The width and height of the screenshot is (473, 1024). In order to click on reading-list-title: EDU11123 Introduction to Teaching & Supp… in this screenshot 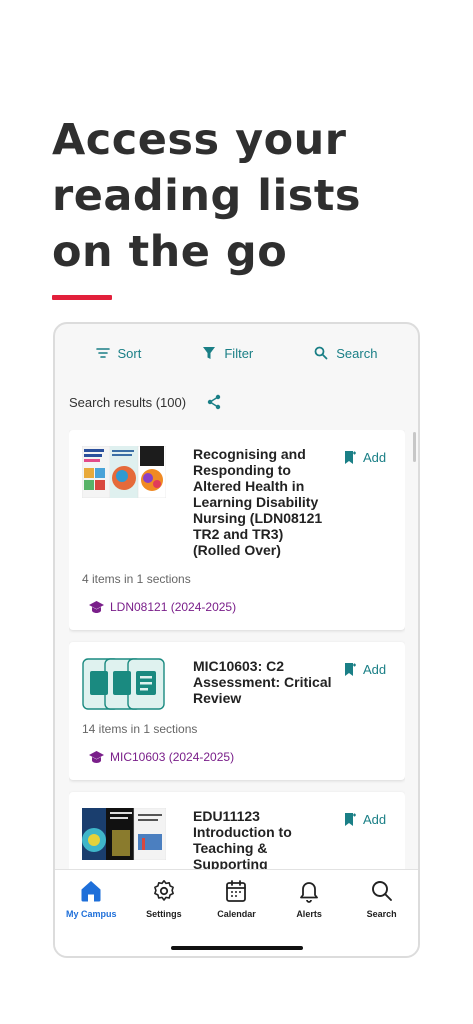, I will do `click(242, 839)`.